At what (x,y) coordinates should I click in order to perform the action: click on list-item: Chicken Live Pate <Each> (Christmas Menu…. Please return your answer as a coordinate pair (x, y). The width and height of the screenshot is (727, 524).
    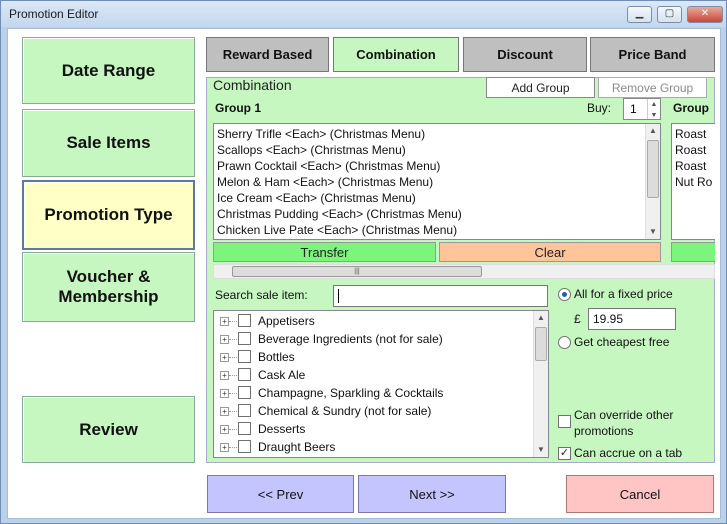
    Looking at the image, I should click on (437, 230).